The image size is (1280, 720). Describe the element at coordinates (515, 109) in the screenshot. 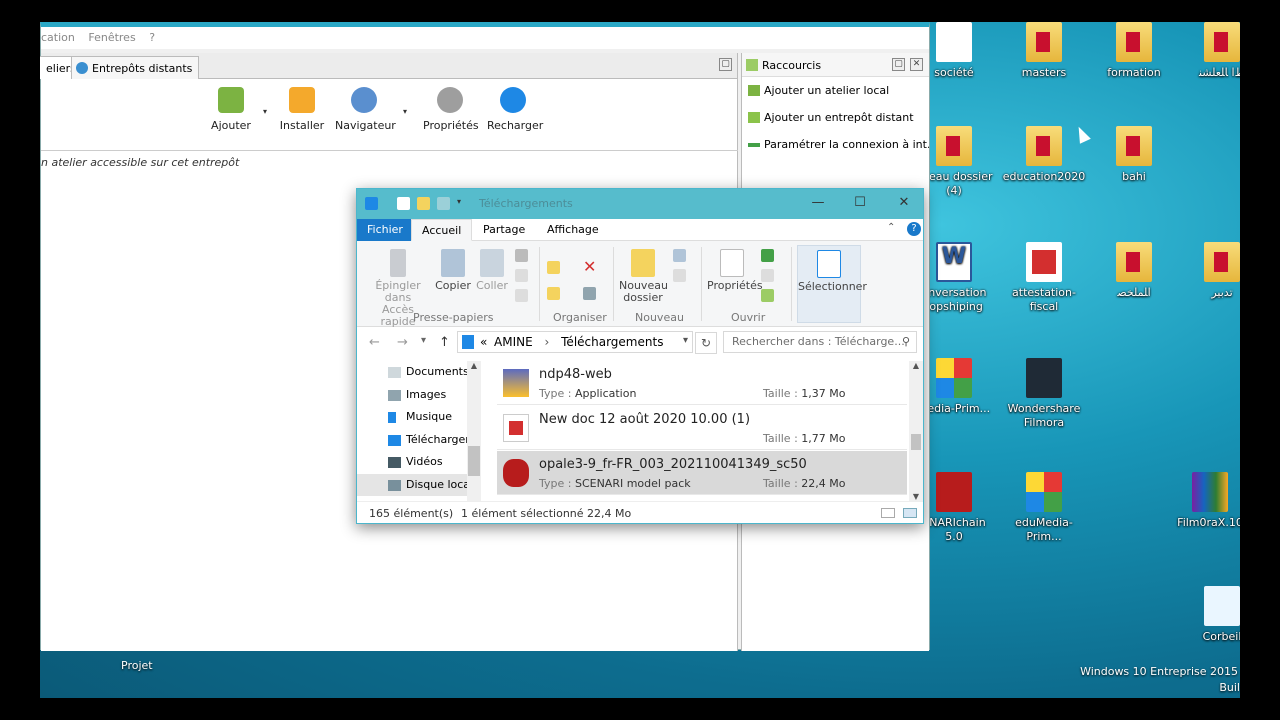

I see `recharger-button: Recharger` at that location.